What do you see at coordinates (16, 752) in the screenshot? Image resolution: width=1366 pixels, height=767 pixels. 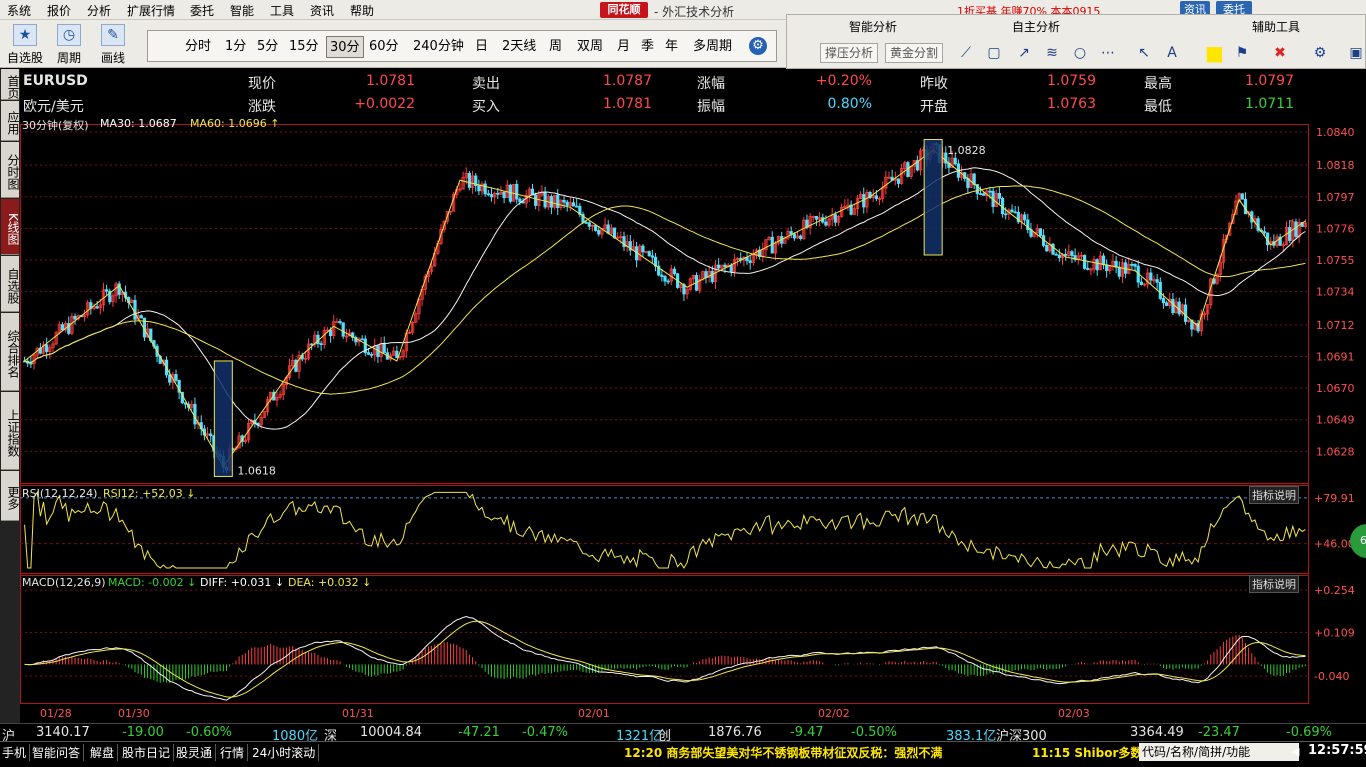 I see `bottom-item-0: 手机` at bounding box center [16, 752].